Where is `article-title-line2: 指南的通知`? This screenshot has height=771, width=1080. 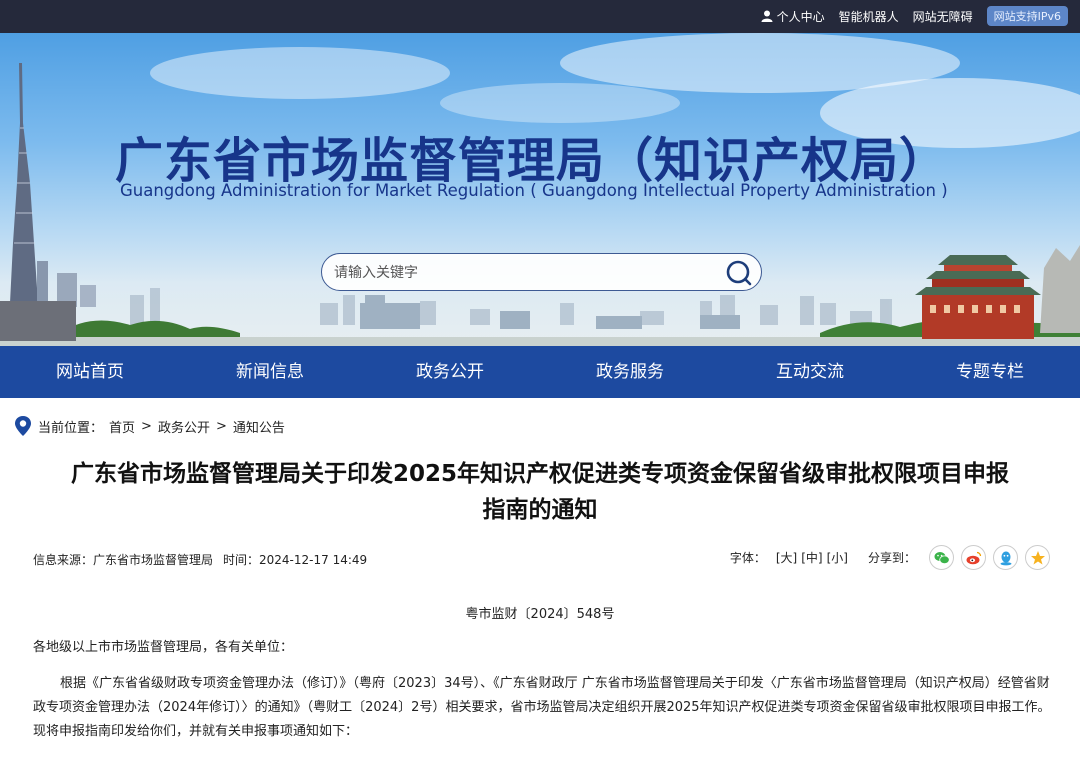 article-title-line2: 指南的通知 is located at coordinates (540, 510).